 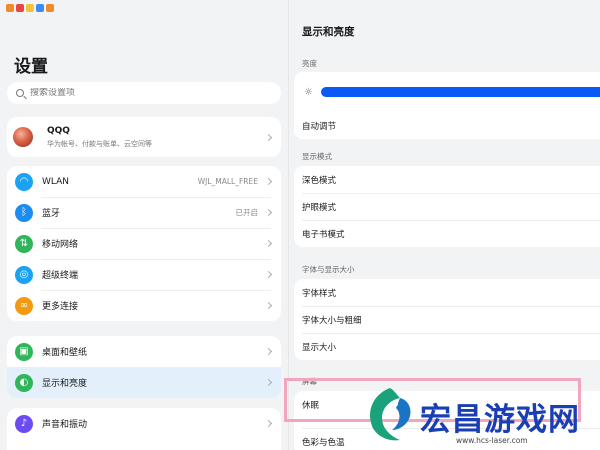 What do you see at coordinates (65, 384) in the screenshot?
I see `sidebar-item-label: 显示和亮度` at bounding box center [65, 384].